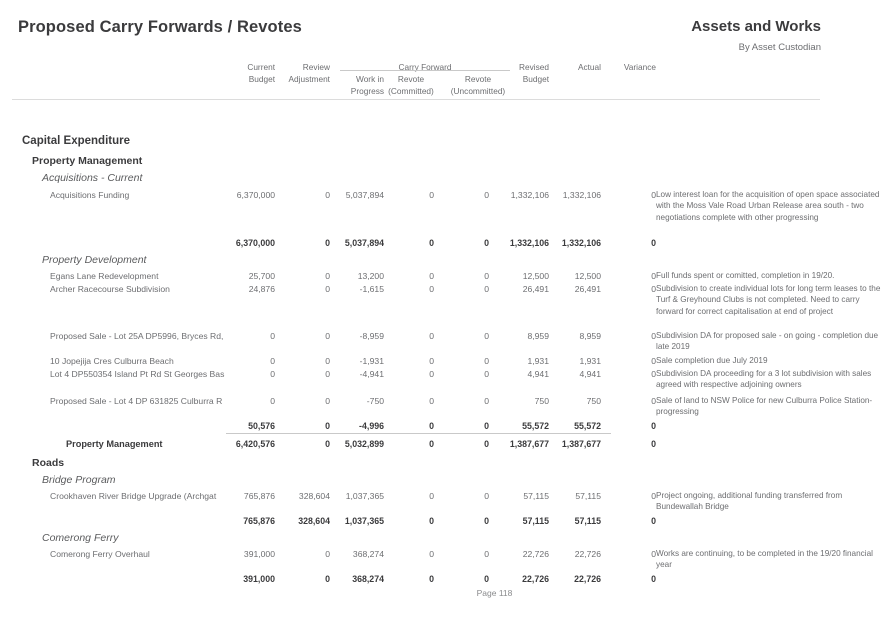 The image size is (889, 628). I want to click on column-header-variance: Variance, so click(639, 67).